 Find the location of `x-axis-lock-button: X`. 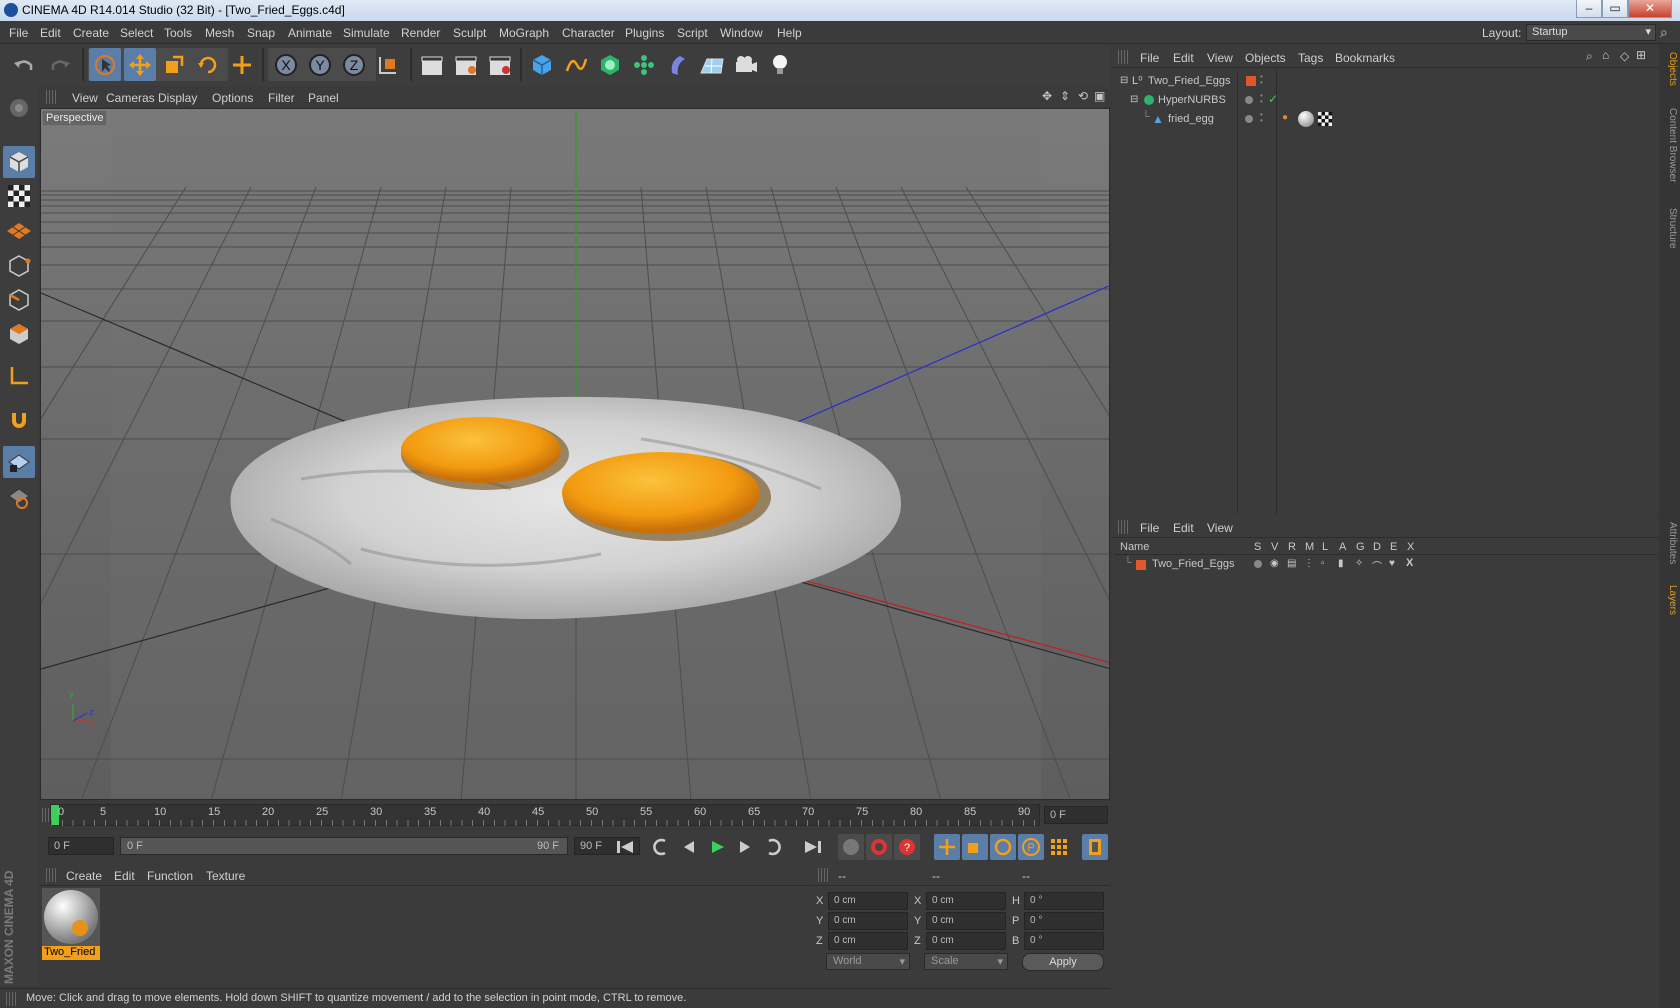

x-axis-lock-button: X is located at coordinates (286, 64).